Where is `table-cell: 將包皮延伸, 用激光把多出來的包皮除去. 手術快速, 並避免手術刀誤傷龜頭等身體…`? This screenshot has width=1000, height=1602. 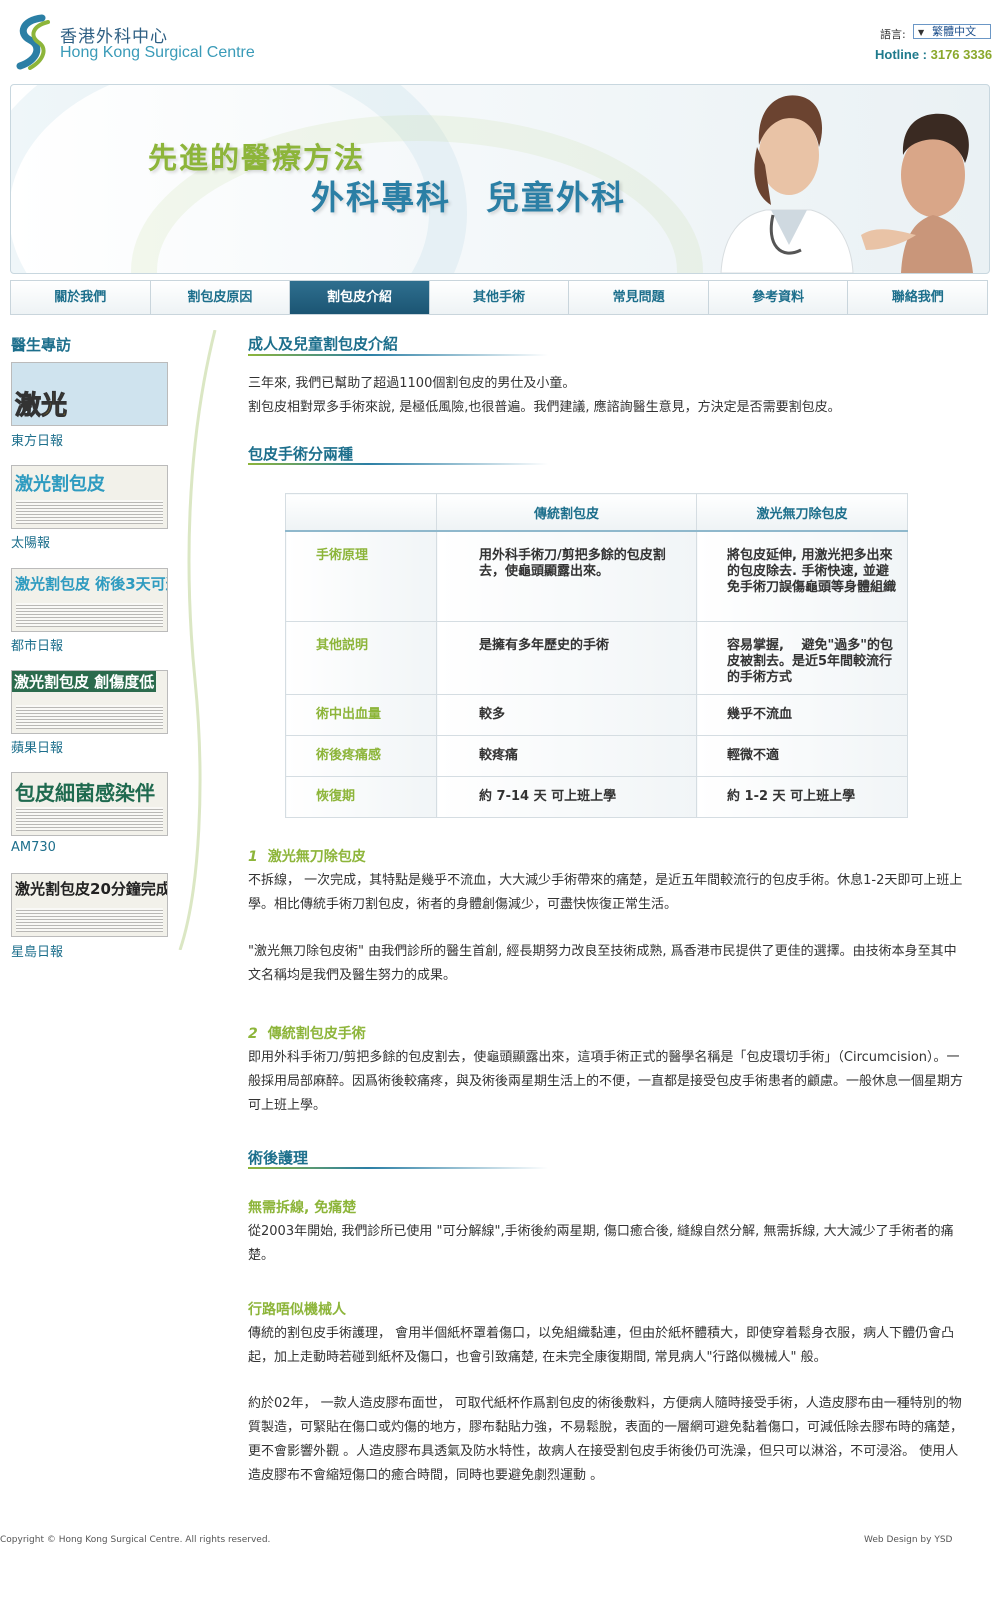 table-cell: 將包皮延伸, 用激光把多出來的包皮除去. 手術快速, 並避免手術刀誤傷龜頭等身體… is located at coordinates (802, 576).